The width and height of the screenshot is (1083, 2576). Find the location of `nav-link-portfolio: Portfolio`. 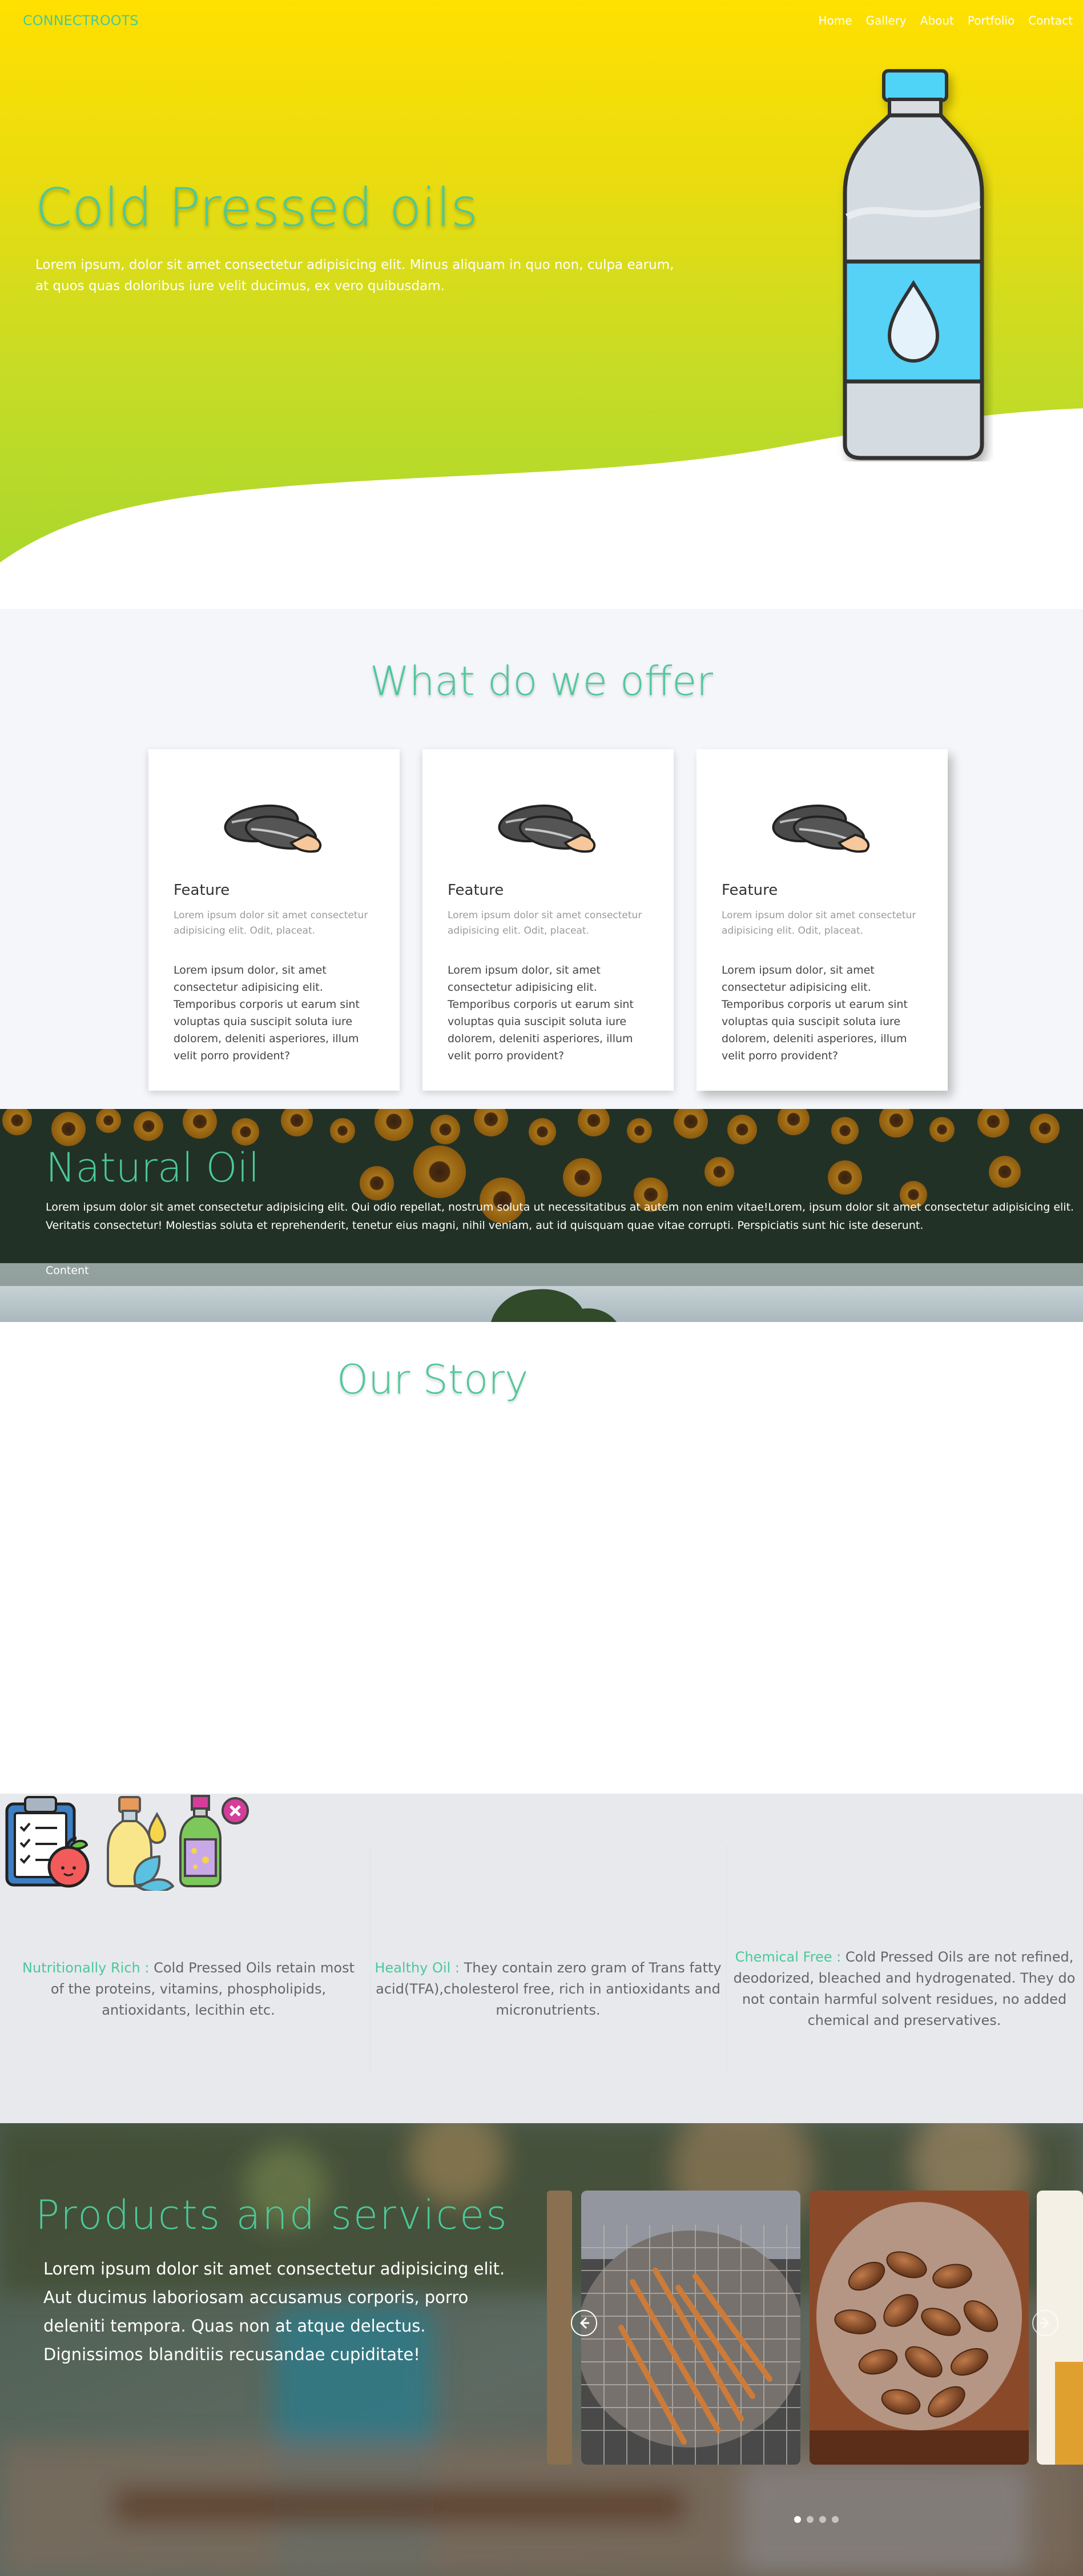

nav-link-portfolio: Portfolio is located at coordinates (991, 20).